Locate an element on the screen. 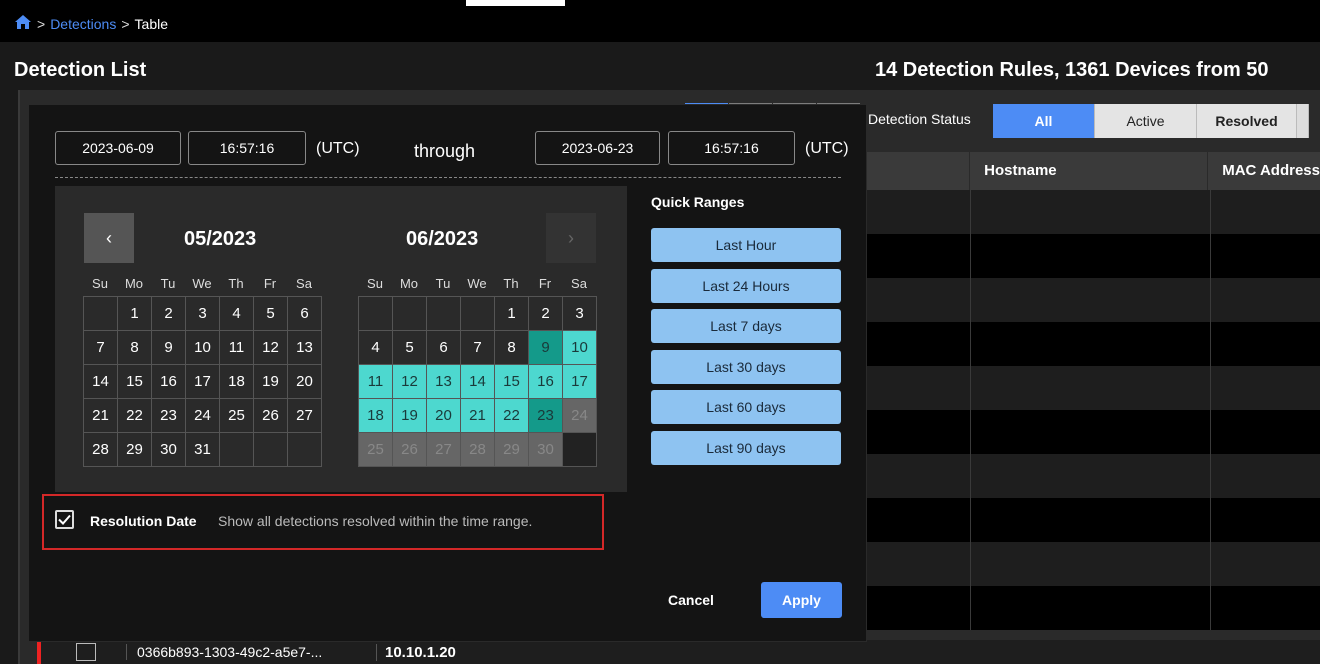 The image size is (1320, 664). cancel-button: Cancel is located at coordinates (691, 600).